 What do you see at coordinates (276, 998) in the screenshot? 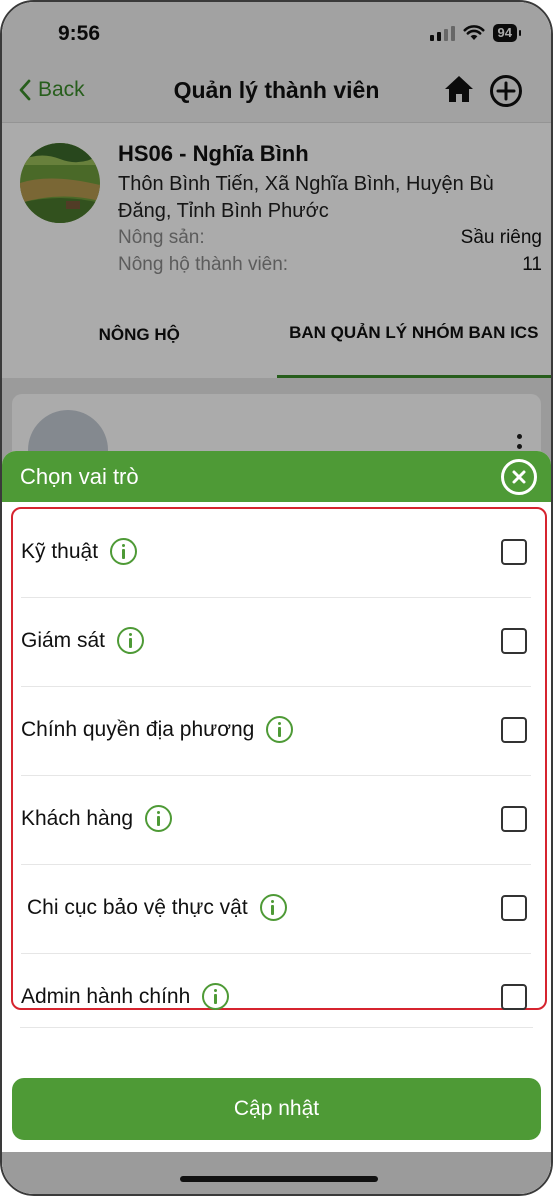
I see `role-option: Admin hành chính` at bounding box center [276, 998].